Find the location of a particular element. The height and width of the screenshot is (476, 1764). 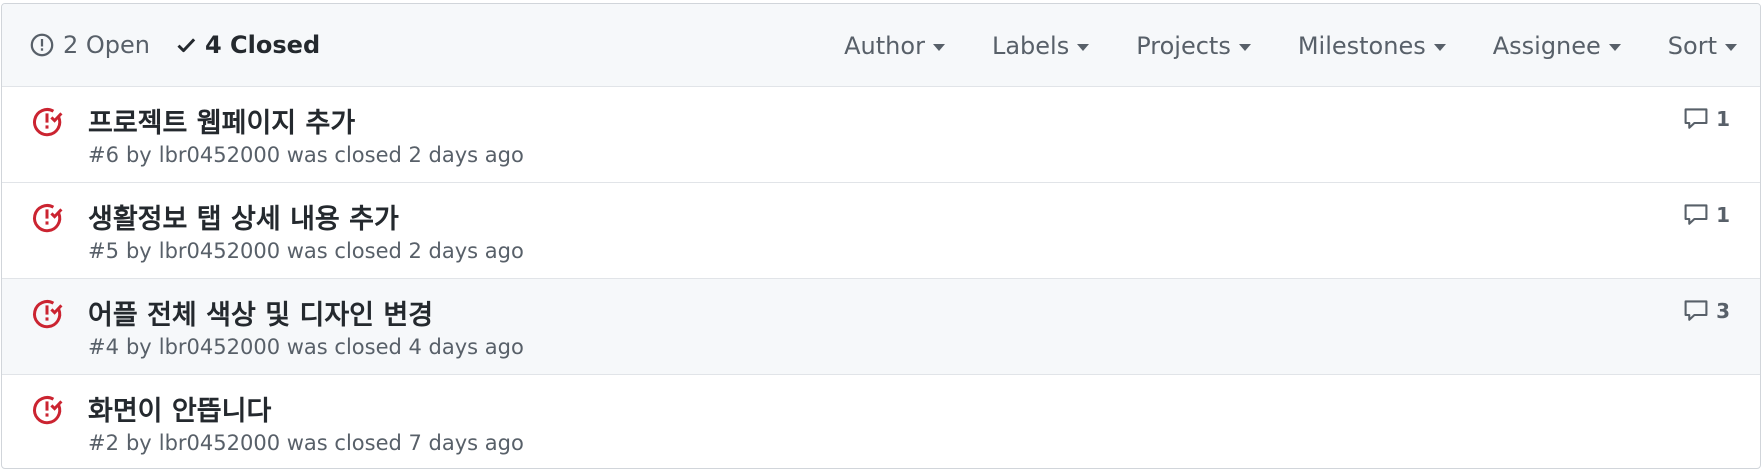

filter-label: Milestones is located at coordinates (1361, 45).